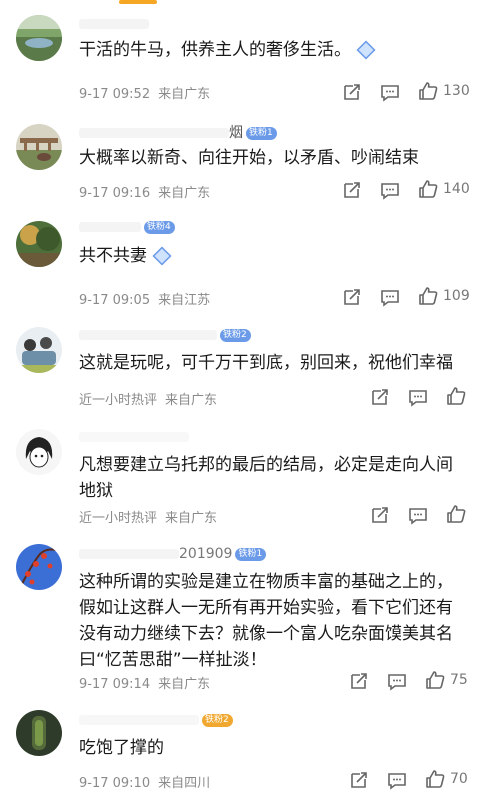  What do you see at coordinates (459, 680) in the screenshot?
I see `like-count: 75` at bounding box center [459, 680].